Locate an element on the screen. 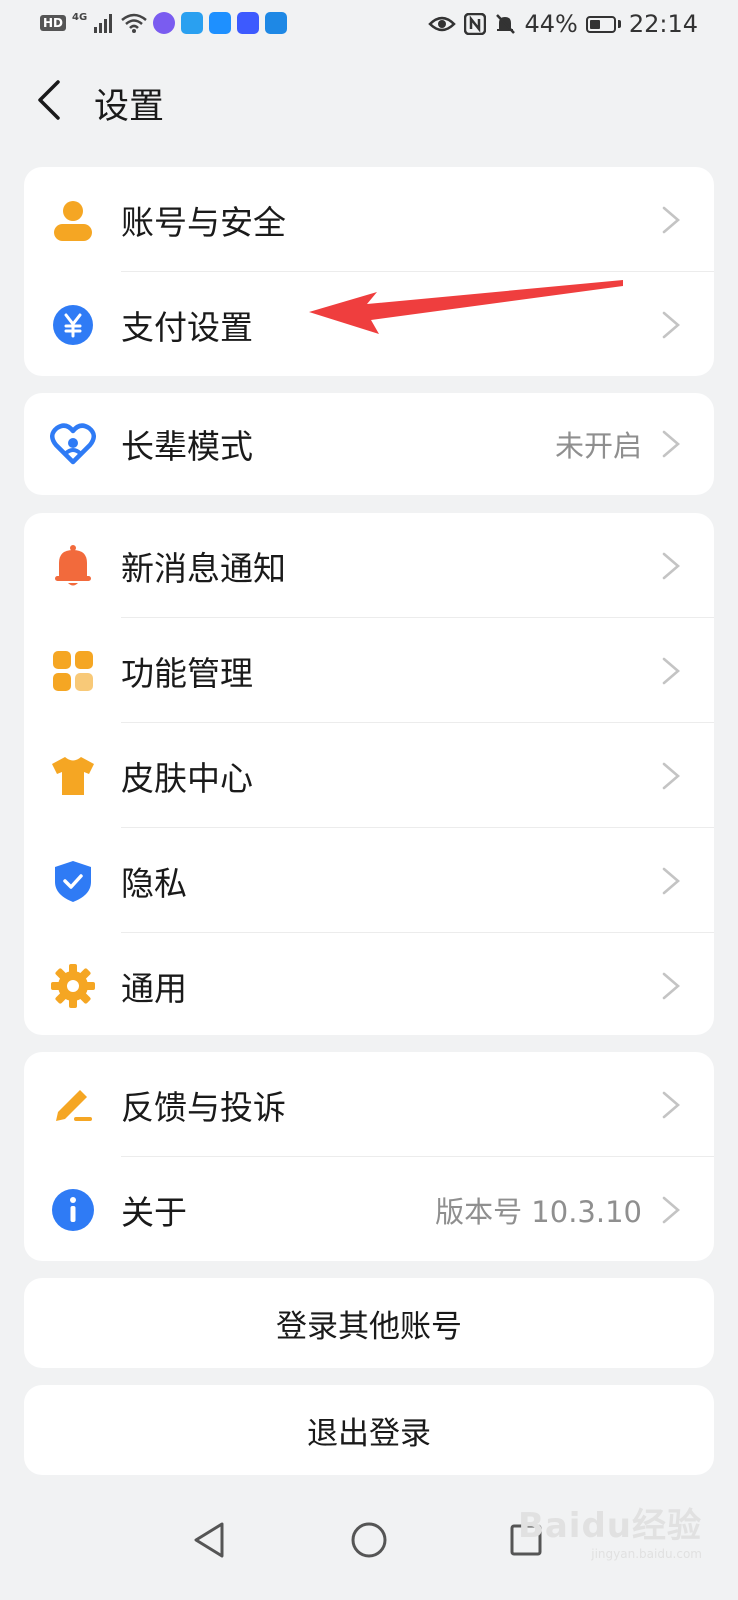 The width and height of the screenshot is (738, 1600). gear-icon is located at coordinates (73, 986).